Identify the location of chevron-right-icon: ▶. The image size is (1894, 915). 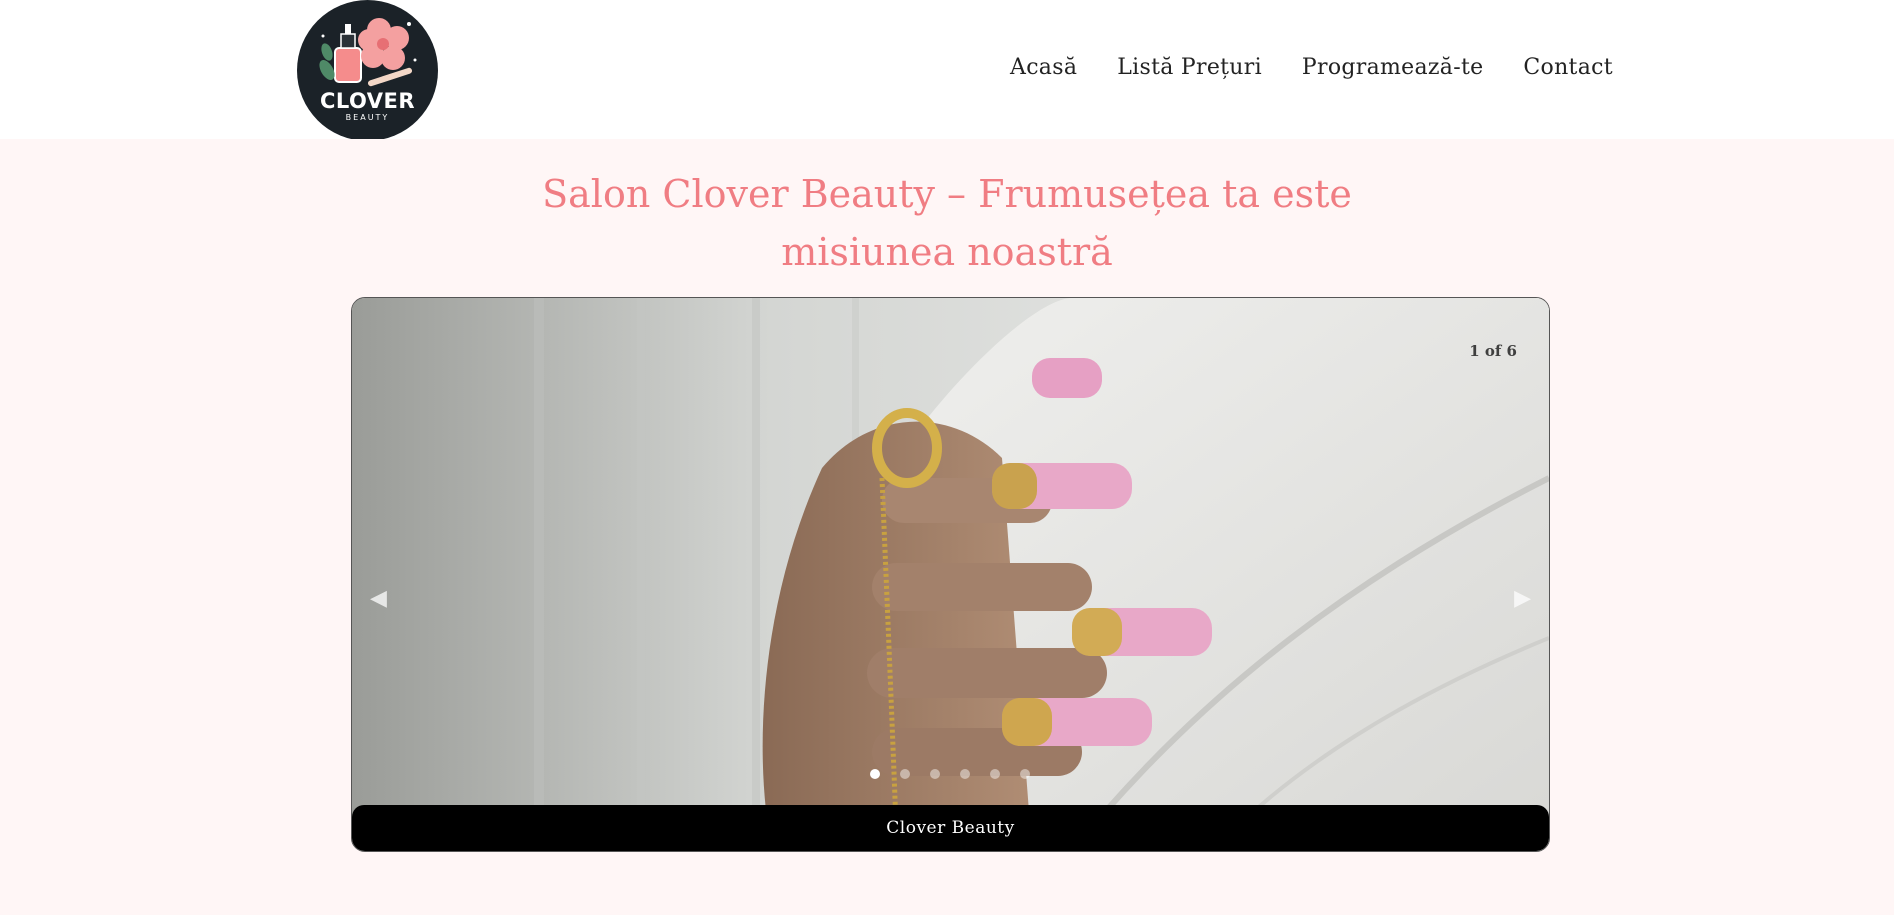
(1522, 598).